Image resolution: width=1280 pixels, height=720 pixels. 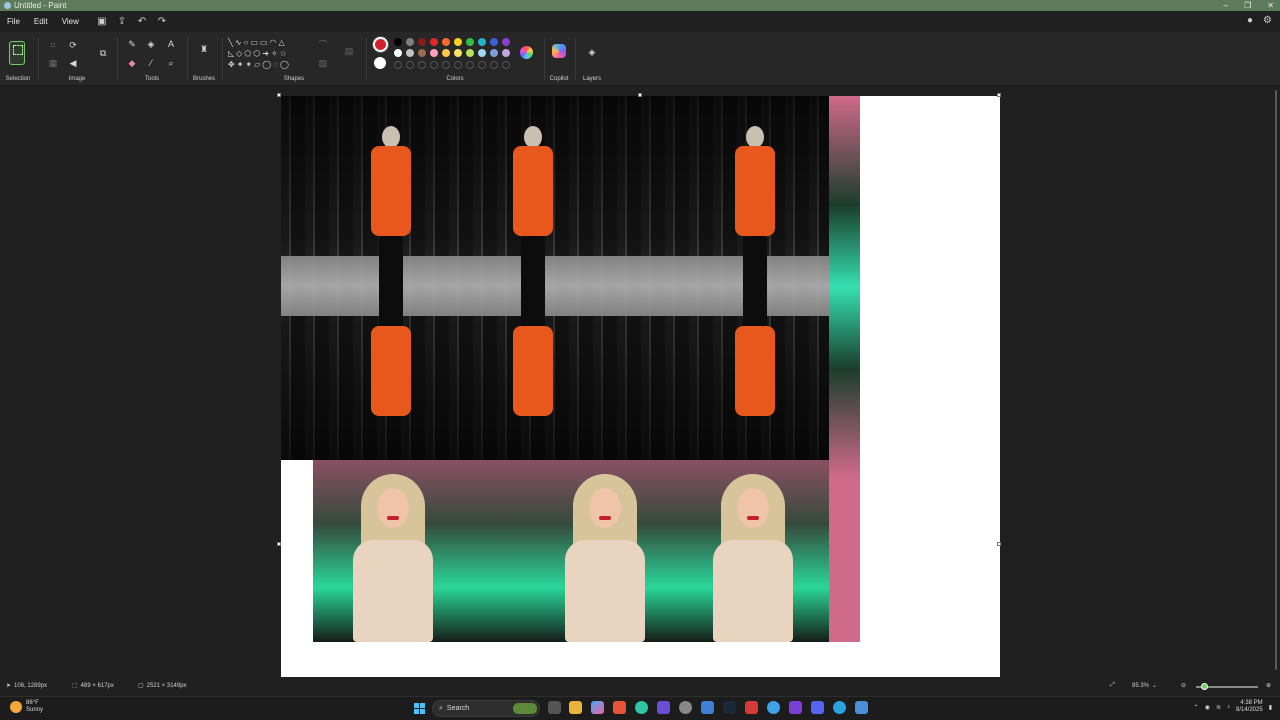 What do you see at coordinates (142, 21) in the screenshot?
I see `undo-icon: ↶` at bounding box center [142, 21].